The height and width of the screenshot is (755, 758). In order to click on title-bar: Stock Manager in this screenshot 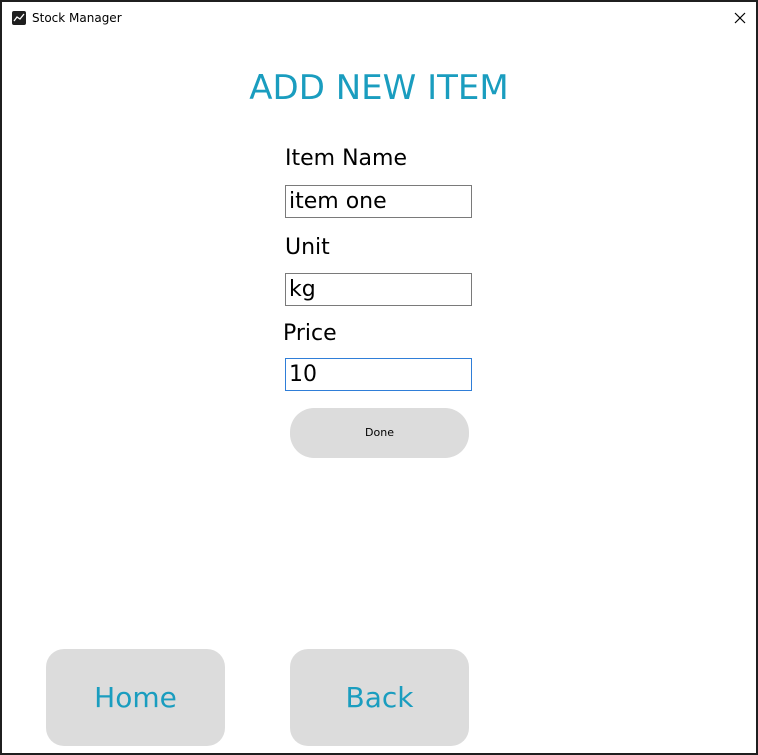, I will do `click(379, 18)`.